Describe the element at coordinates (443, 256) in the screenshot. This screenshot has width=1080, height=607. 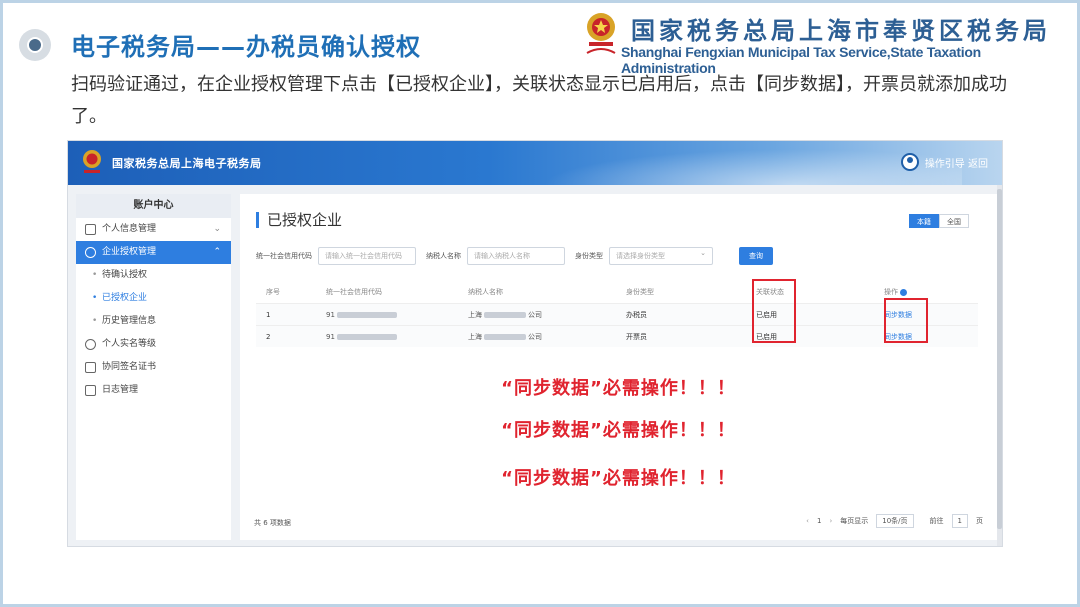
I see `taxpayer-label: 纳税人名称` at that location.